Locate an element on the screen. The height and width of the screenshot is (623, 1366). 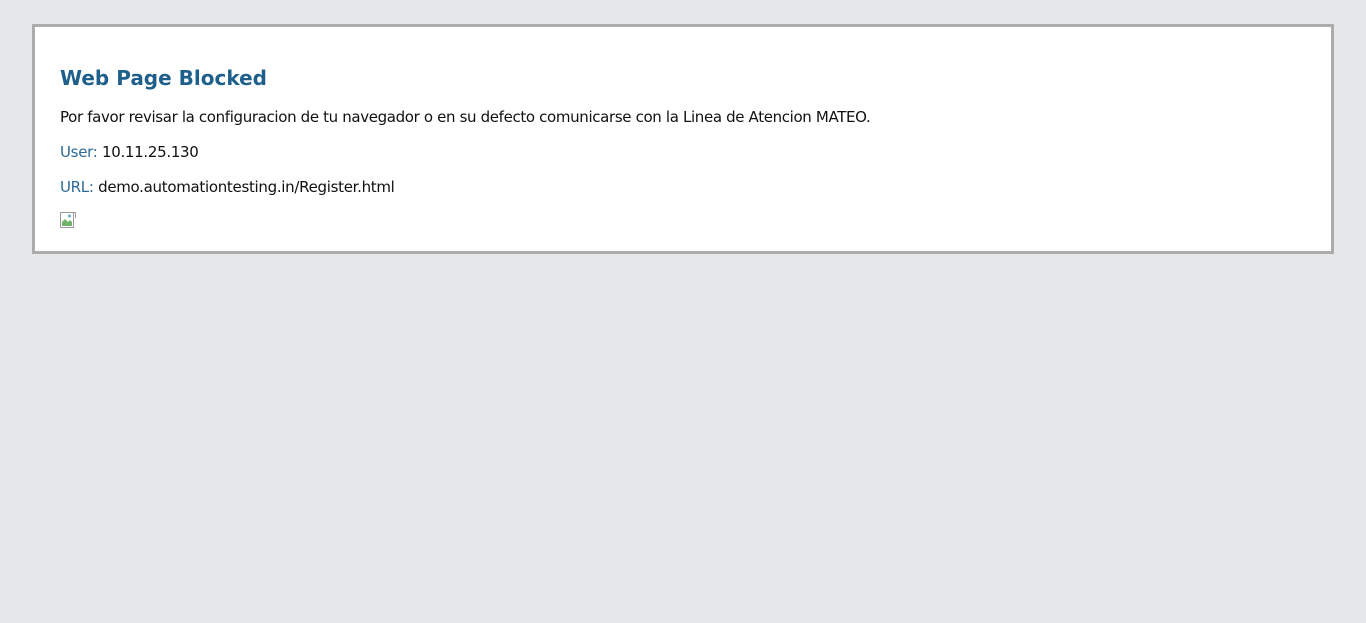
broken-image-icon is located at coordinates (68, 220).